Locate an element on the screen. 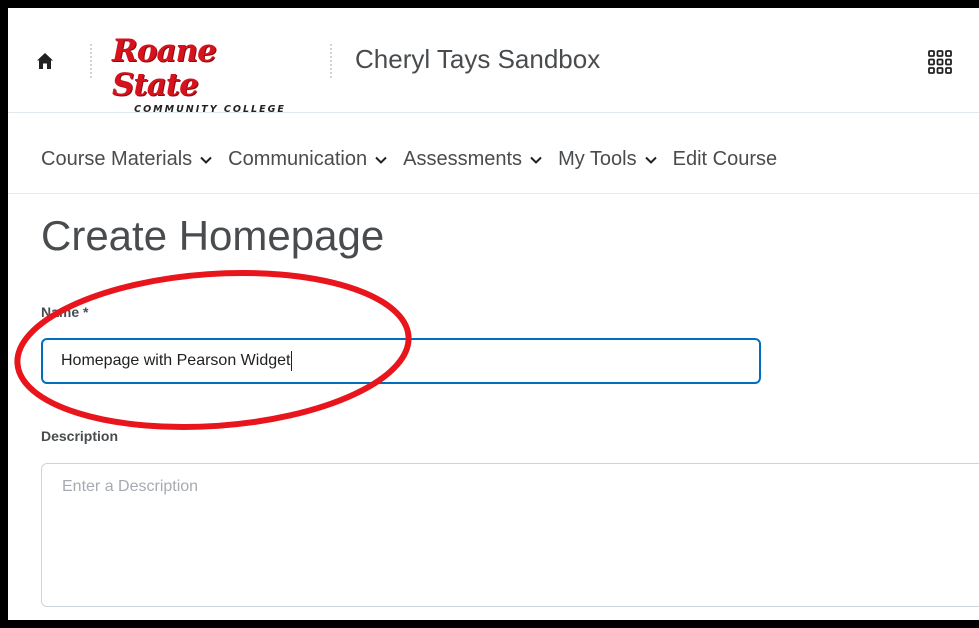 The image size is (979, 628). nav-assessments: Assessments is located at coordinates (472, 159).